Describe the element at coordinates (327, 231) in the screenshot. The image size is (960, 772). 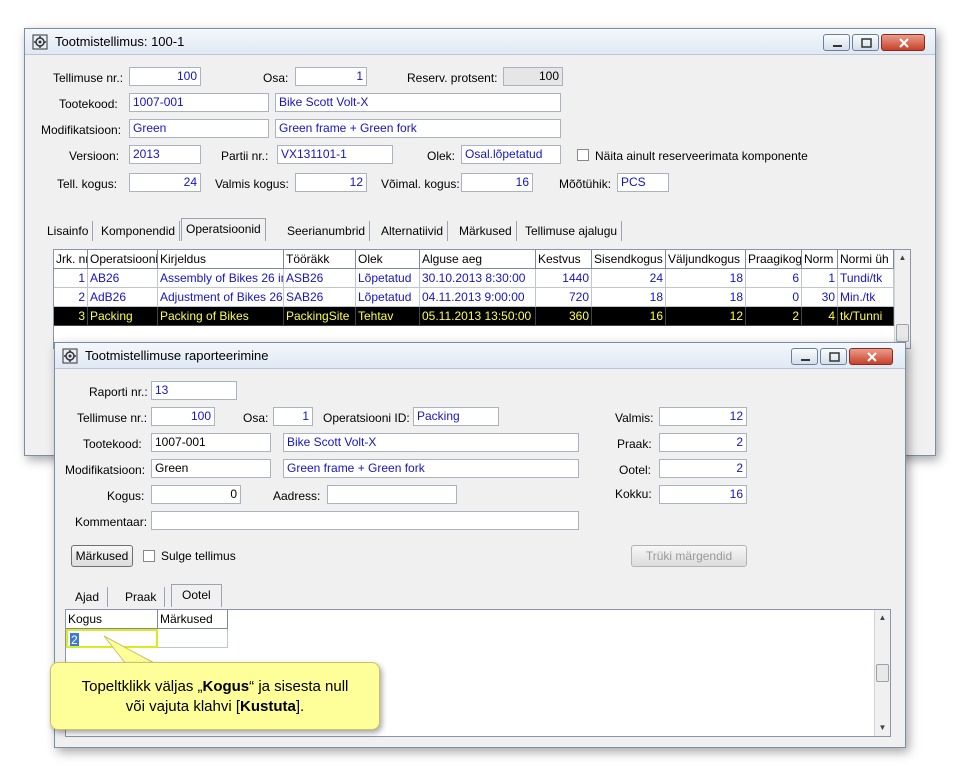
I see `tab-seerianumbrid: Seerianumbrid` at that location.